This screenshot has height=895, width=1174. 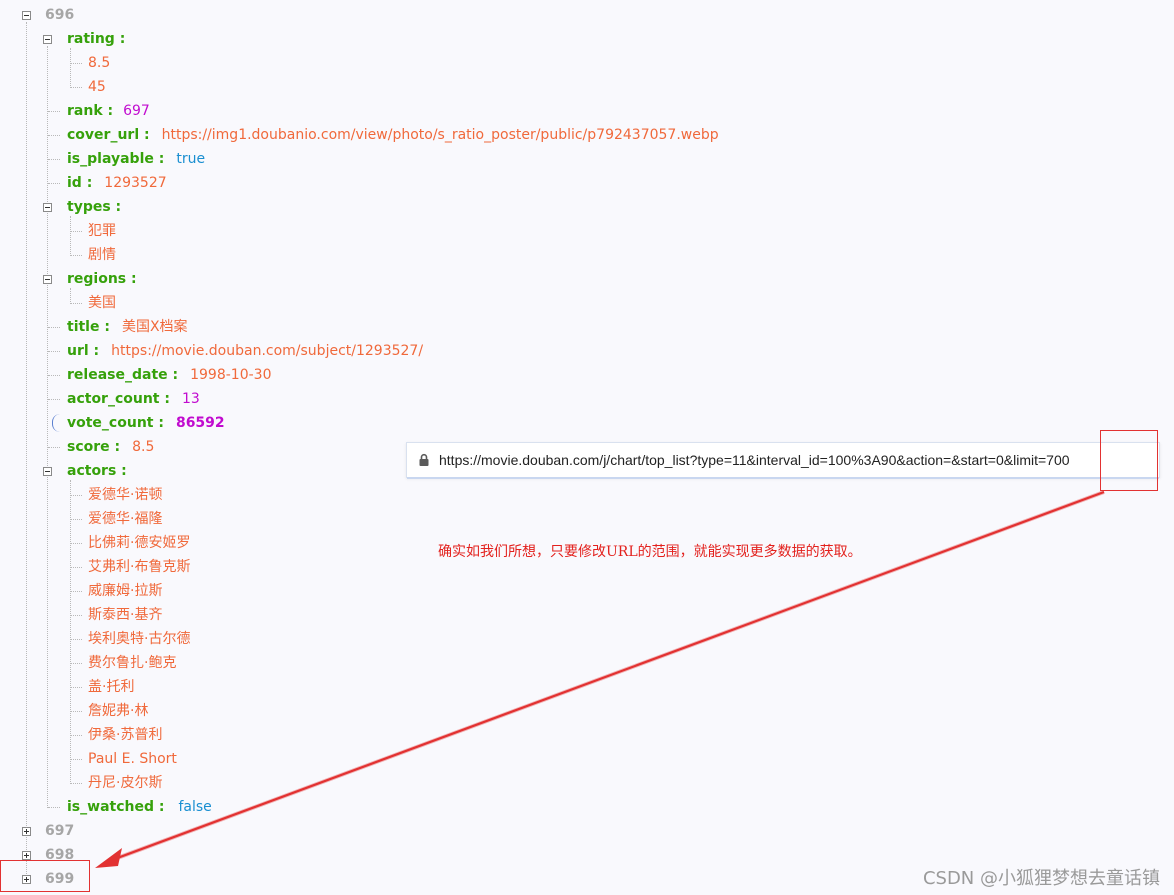 What do you see at coordinates (102, 231) in the screenshot?
I see `types-item: 犯罪` at bounding box center [102, 231].